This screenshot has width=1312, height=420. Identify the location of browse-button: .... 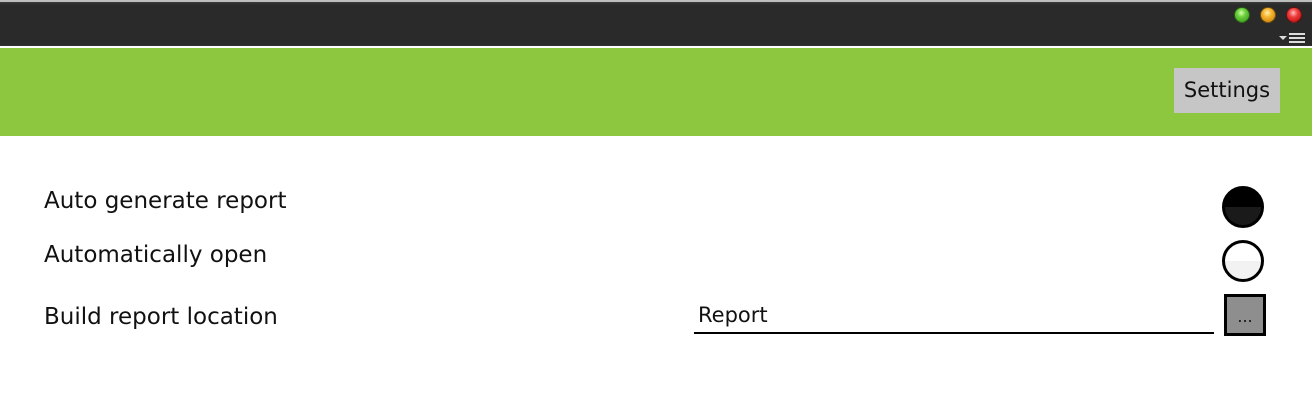
(1245, 315).